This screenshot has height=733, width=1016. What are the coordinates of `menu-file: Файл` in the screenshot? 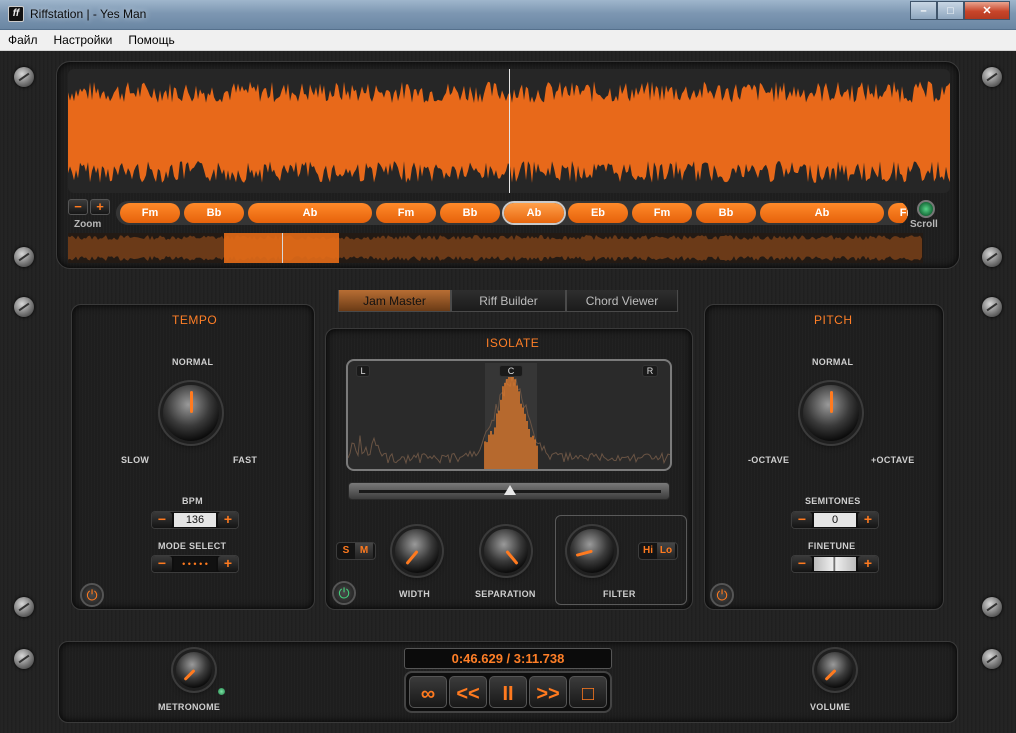 It's located at (23, 40).